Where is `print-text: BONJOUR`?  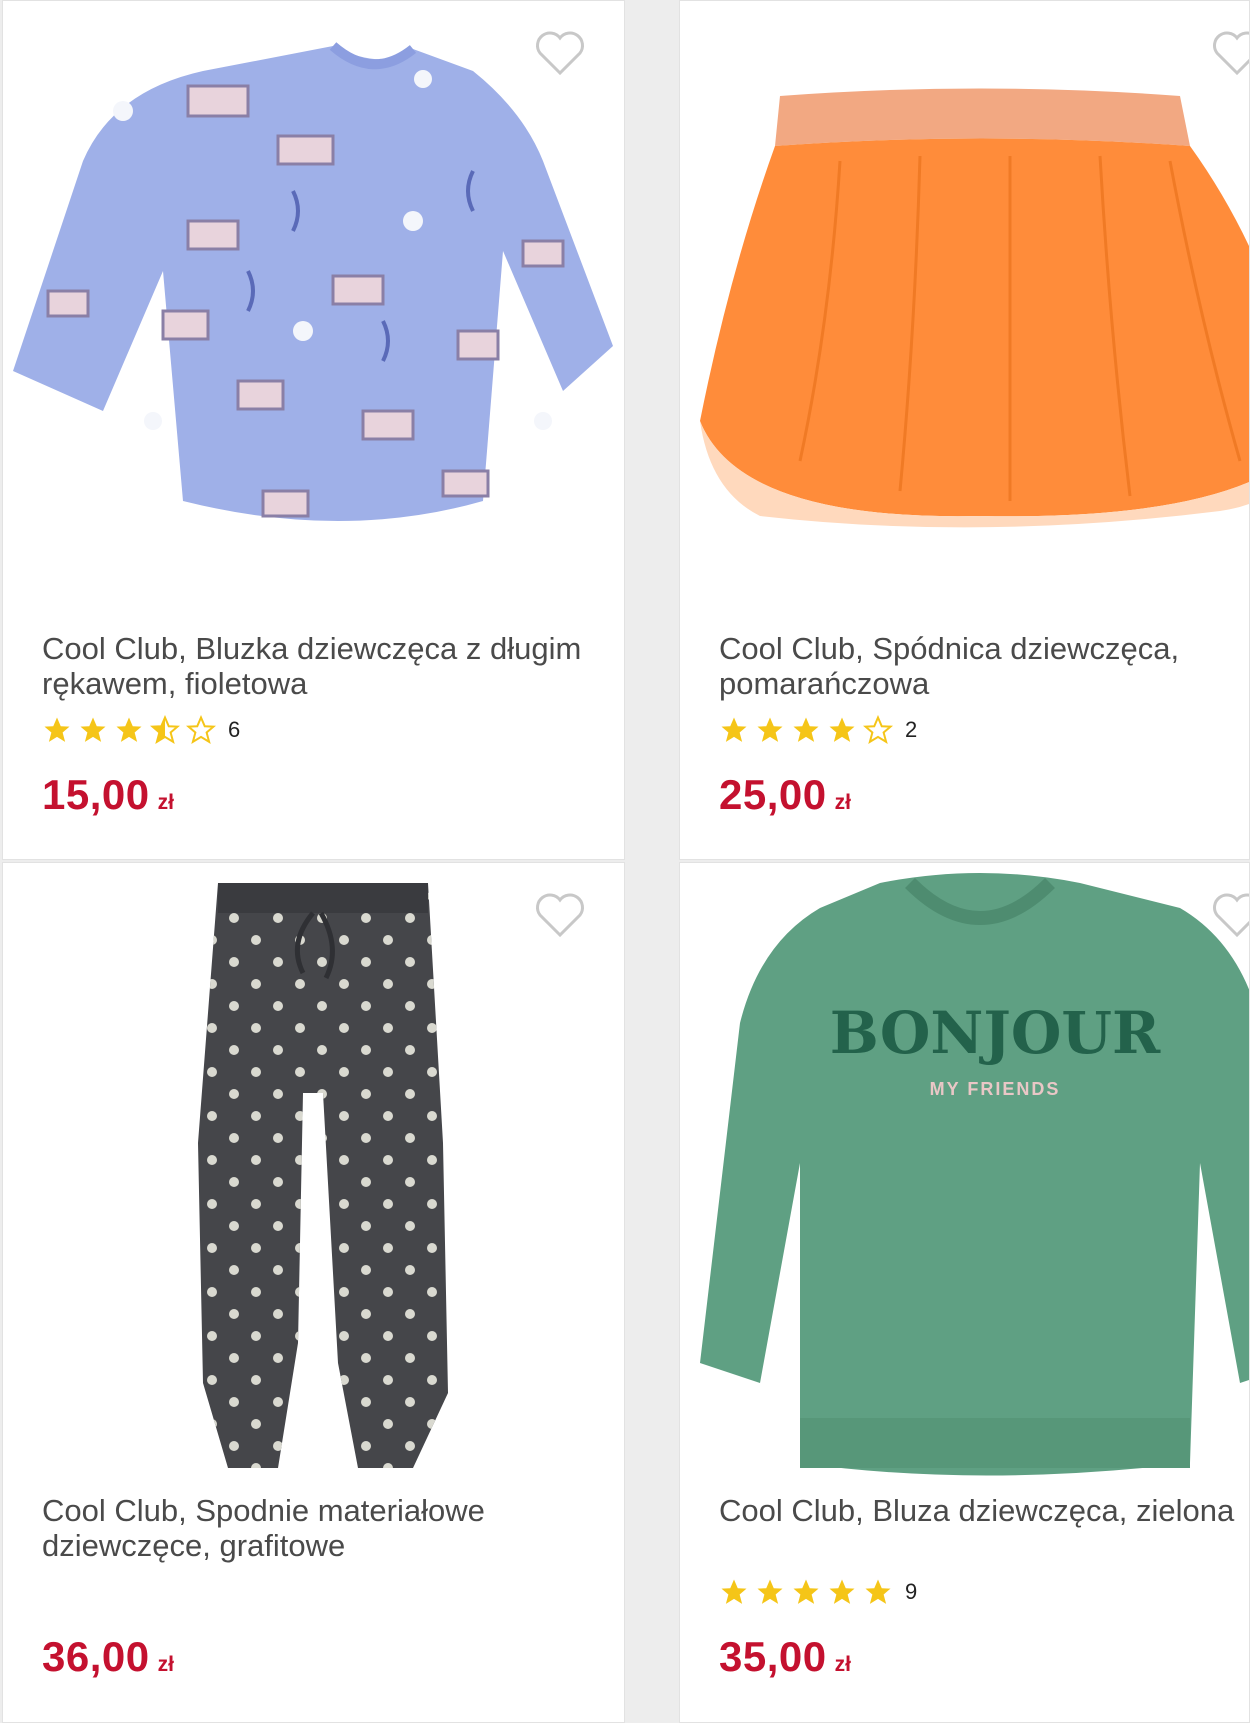 print-text: BONJOUR is located at coordinates (995, 1033).